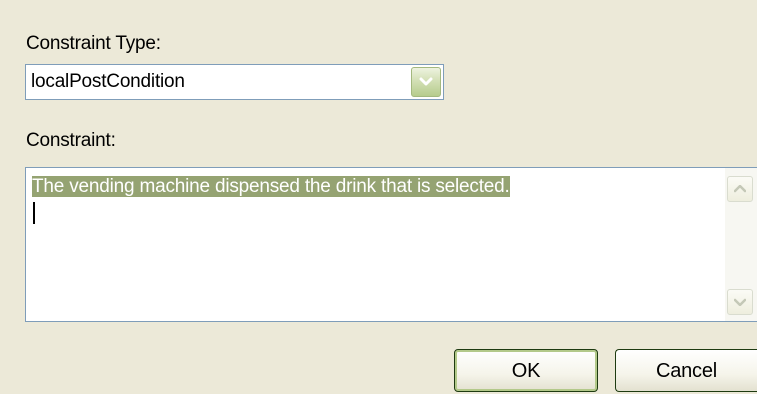 The width and height of the screenshot is (757, 394). Describe the element at coordinates (34, 213) in the screenshot. I see `text-caret` at that location.